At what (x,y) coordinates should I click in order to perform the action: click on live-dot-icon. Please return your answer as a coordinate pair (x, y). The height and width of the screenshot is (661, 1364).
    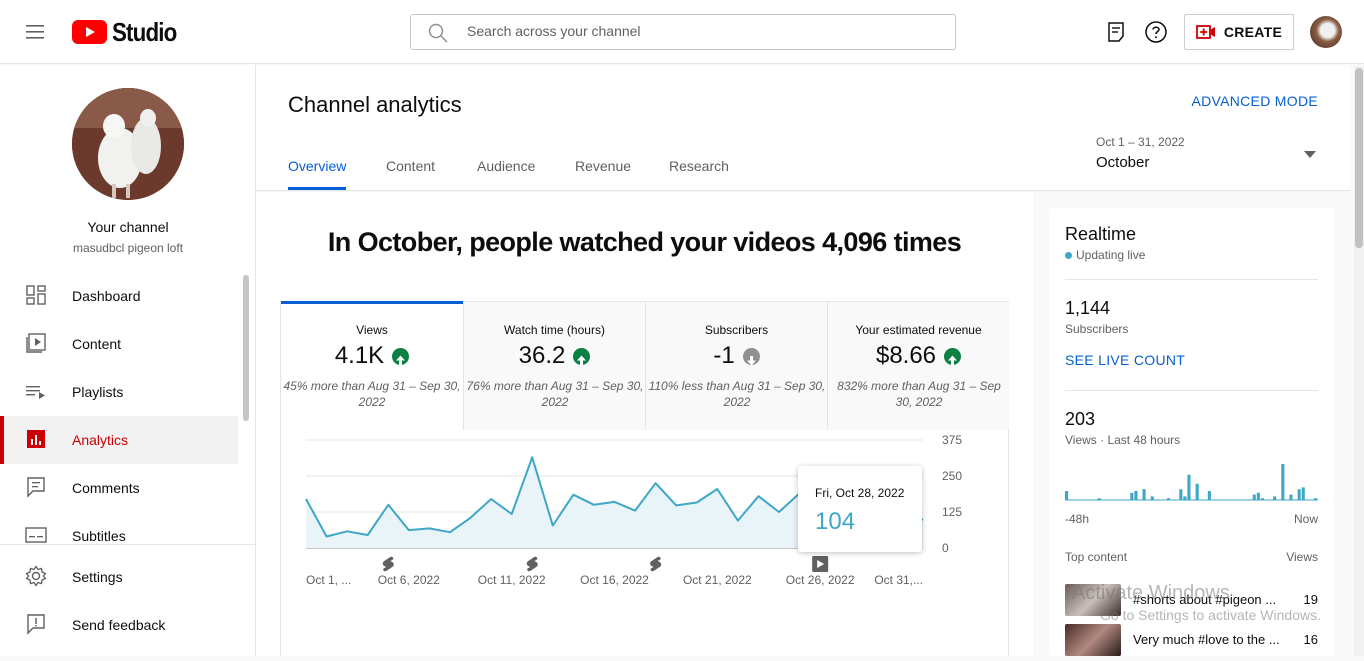
    Looking at the image, I should click on (1068, 255).